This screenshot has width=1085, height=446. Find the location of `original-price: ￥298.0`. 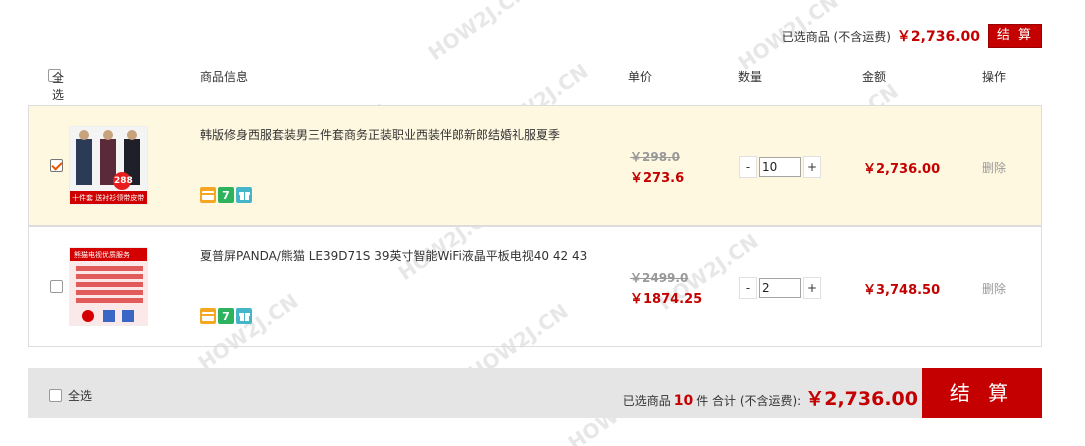

original-price: ￥298.0 is located at coordinates (655, 157).